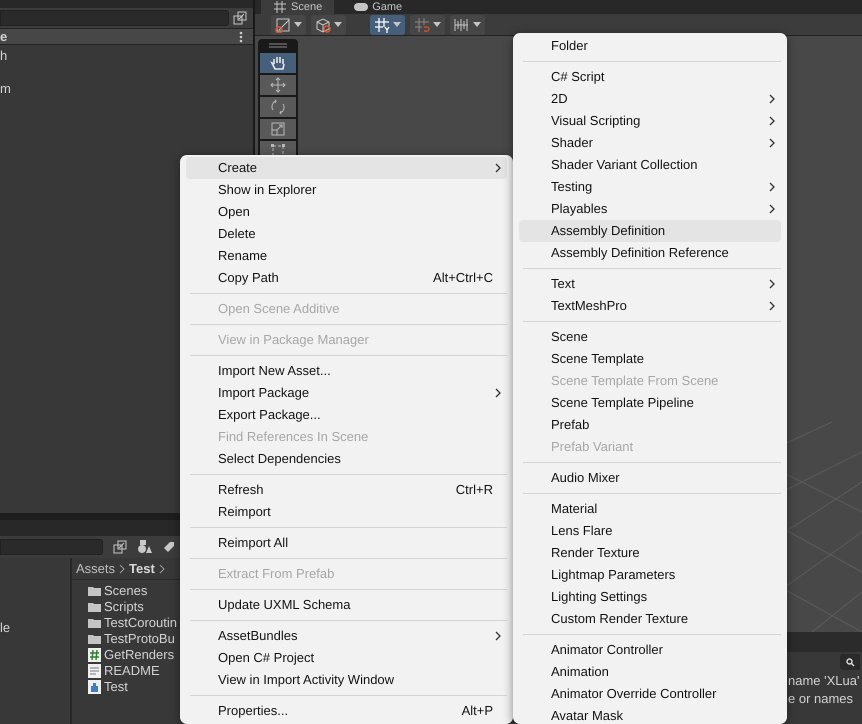 The image size is (862, 724). What do you see at coordinates (650, 425) in the screenshot?
I see `menu-item: Prefab` at bounding box center [650, 425].